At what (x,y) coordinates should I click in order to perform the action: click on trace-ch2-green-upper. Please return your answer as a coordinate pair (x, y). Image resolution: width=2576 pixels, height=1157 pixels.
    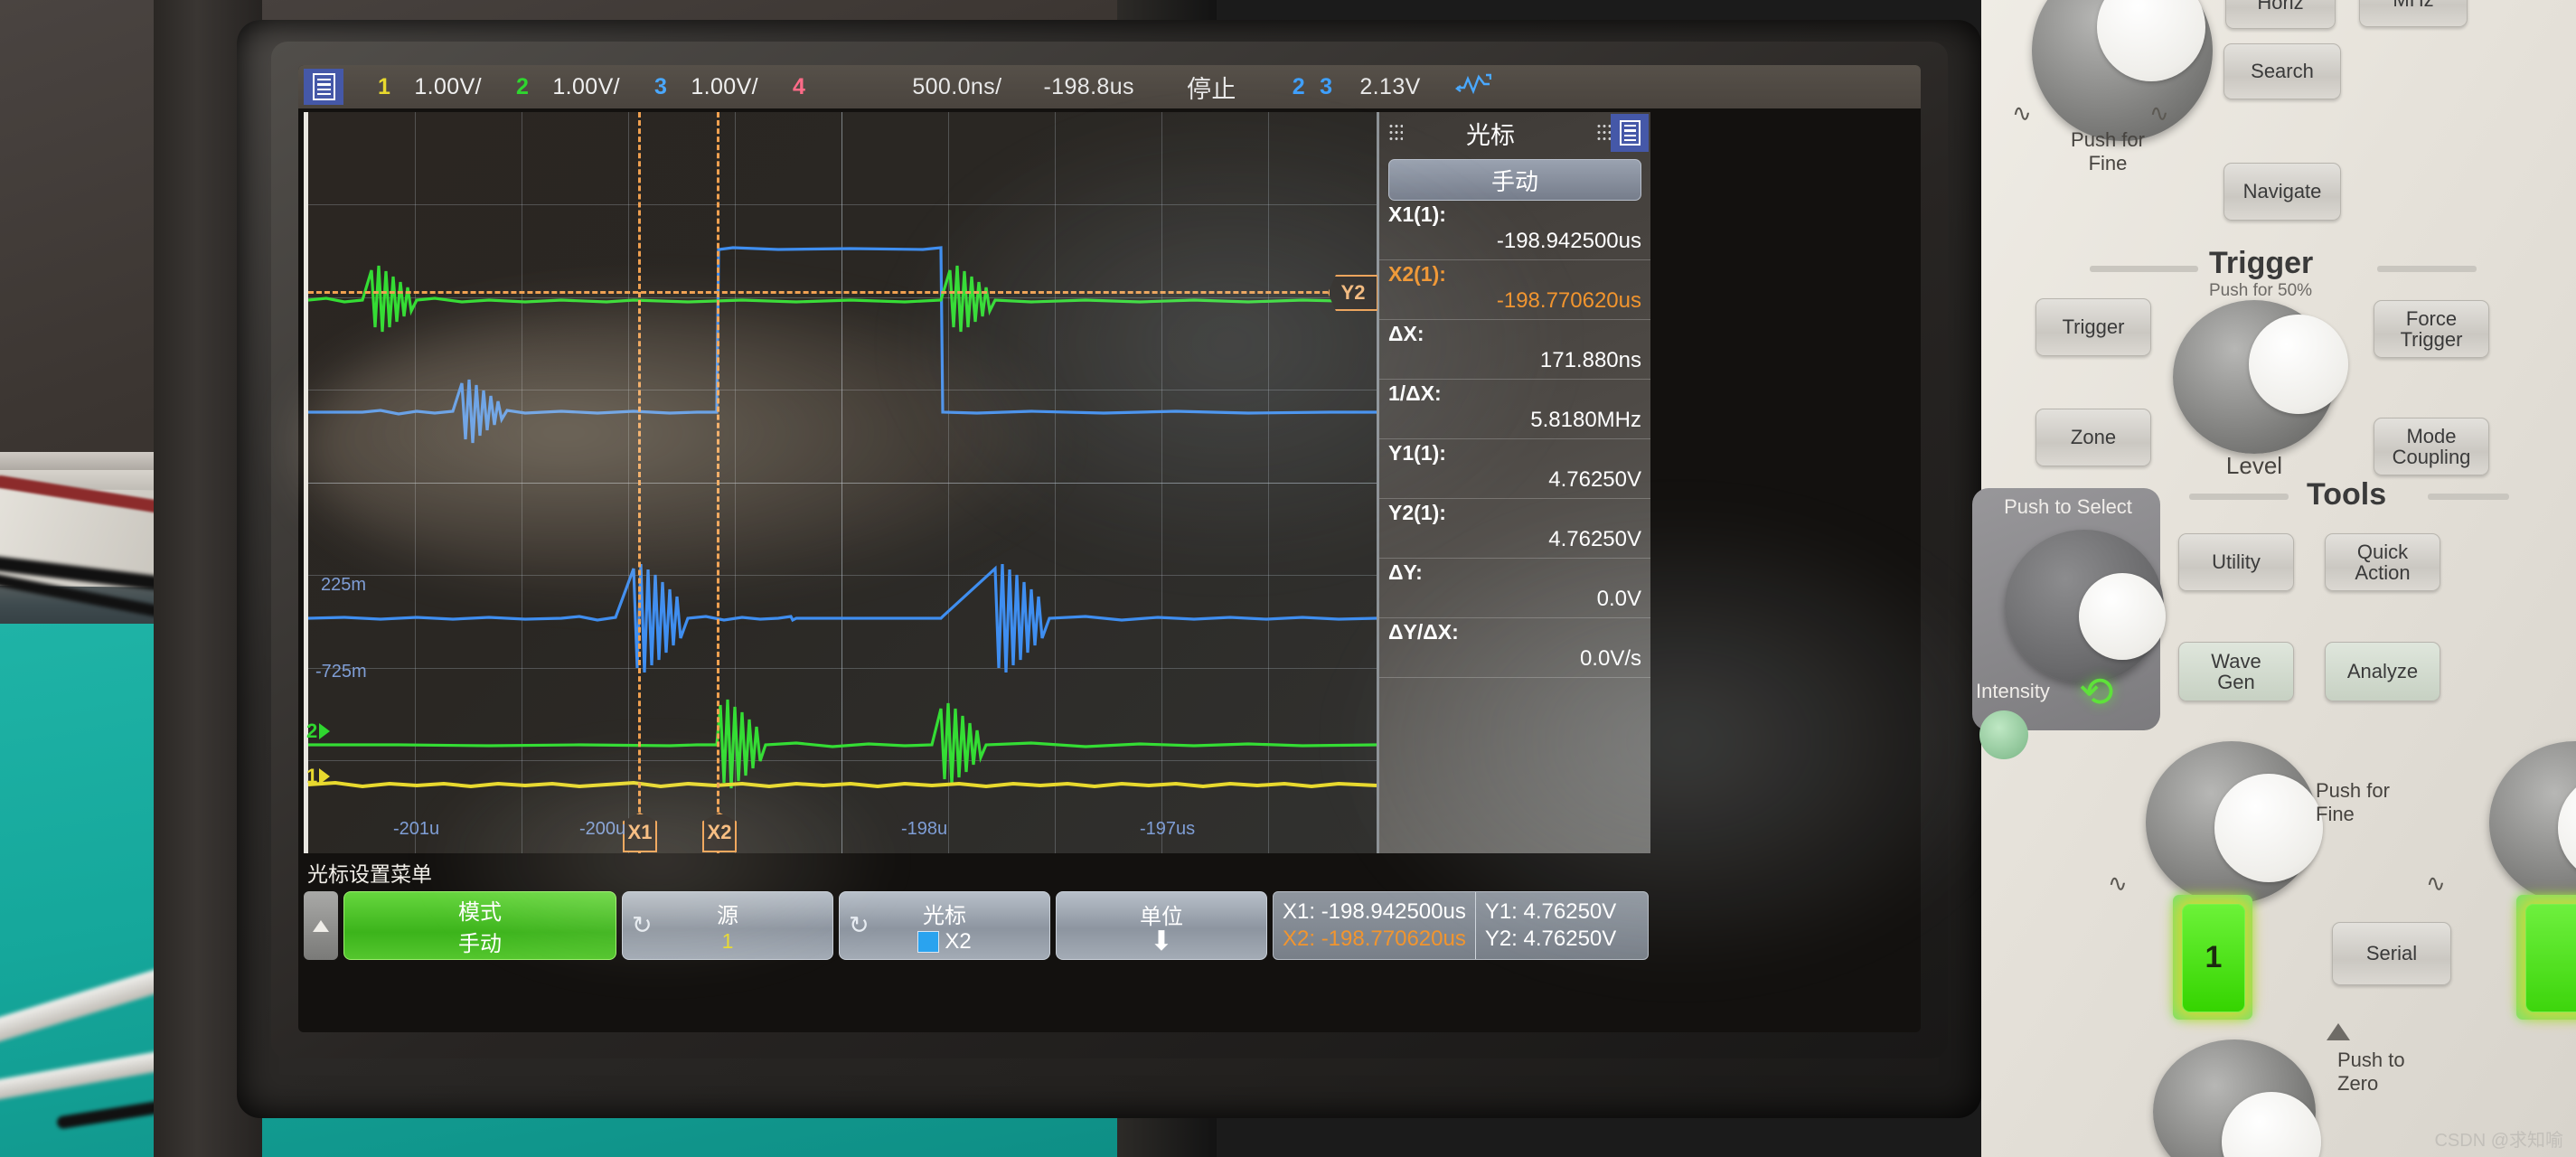
    Looking at the image, I should click on (843, 299).